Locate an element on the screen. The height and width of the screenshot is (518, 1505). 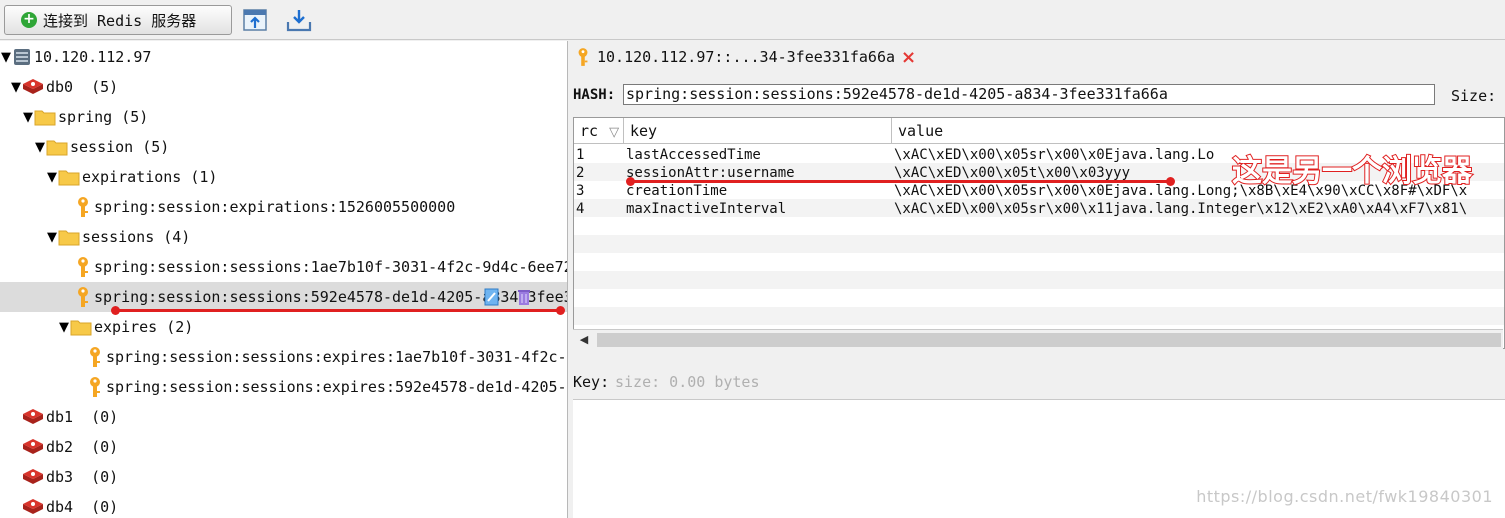
column-header-value: value is located at coordinates (1198, 131).